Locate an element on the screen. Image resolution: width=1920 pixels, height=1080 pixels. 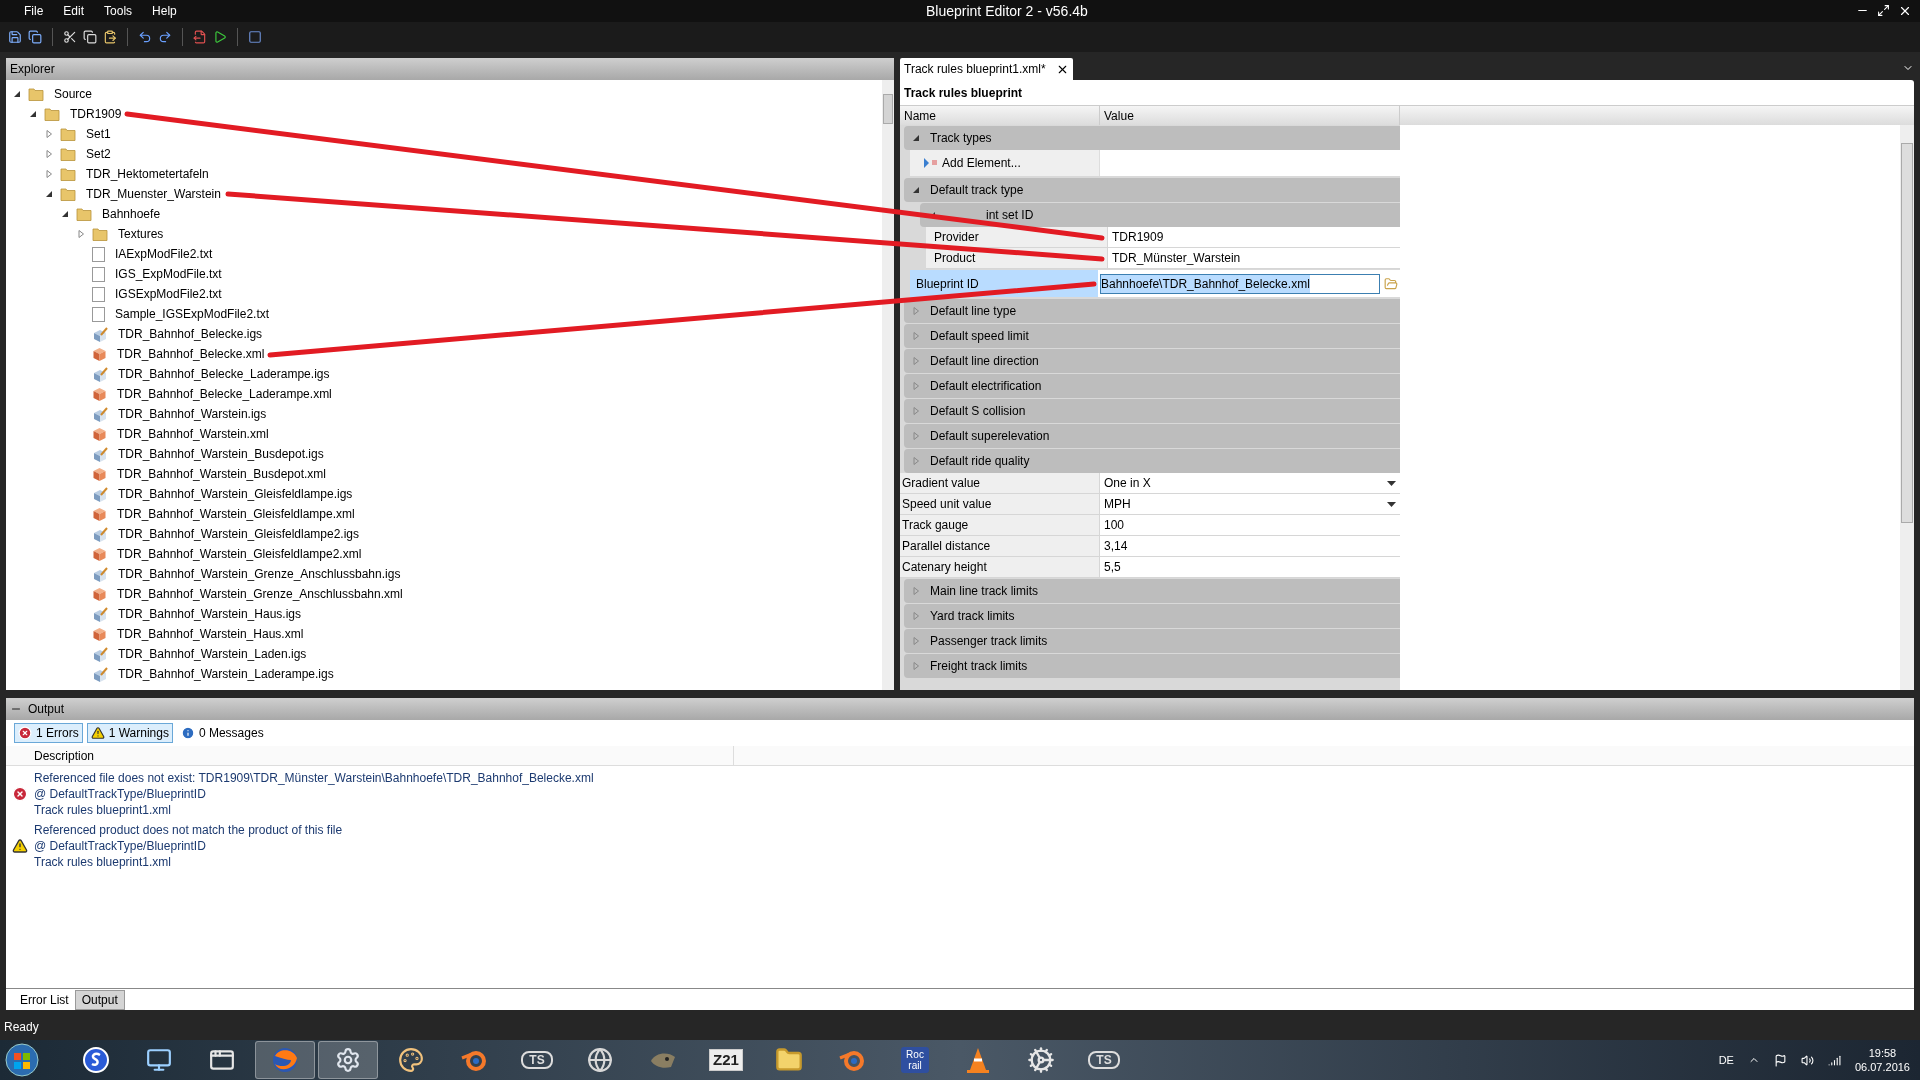
menu-item: File is located at coordinates (34, 11).